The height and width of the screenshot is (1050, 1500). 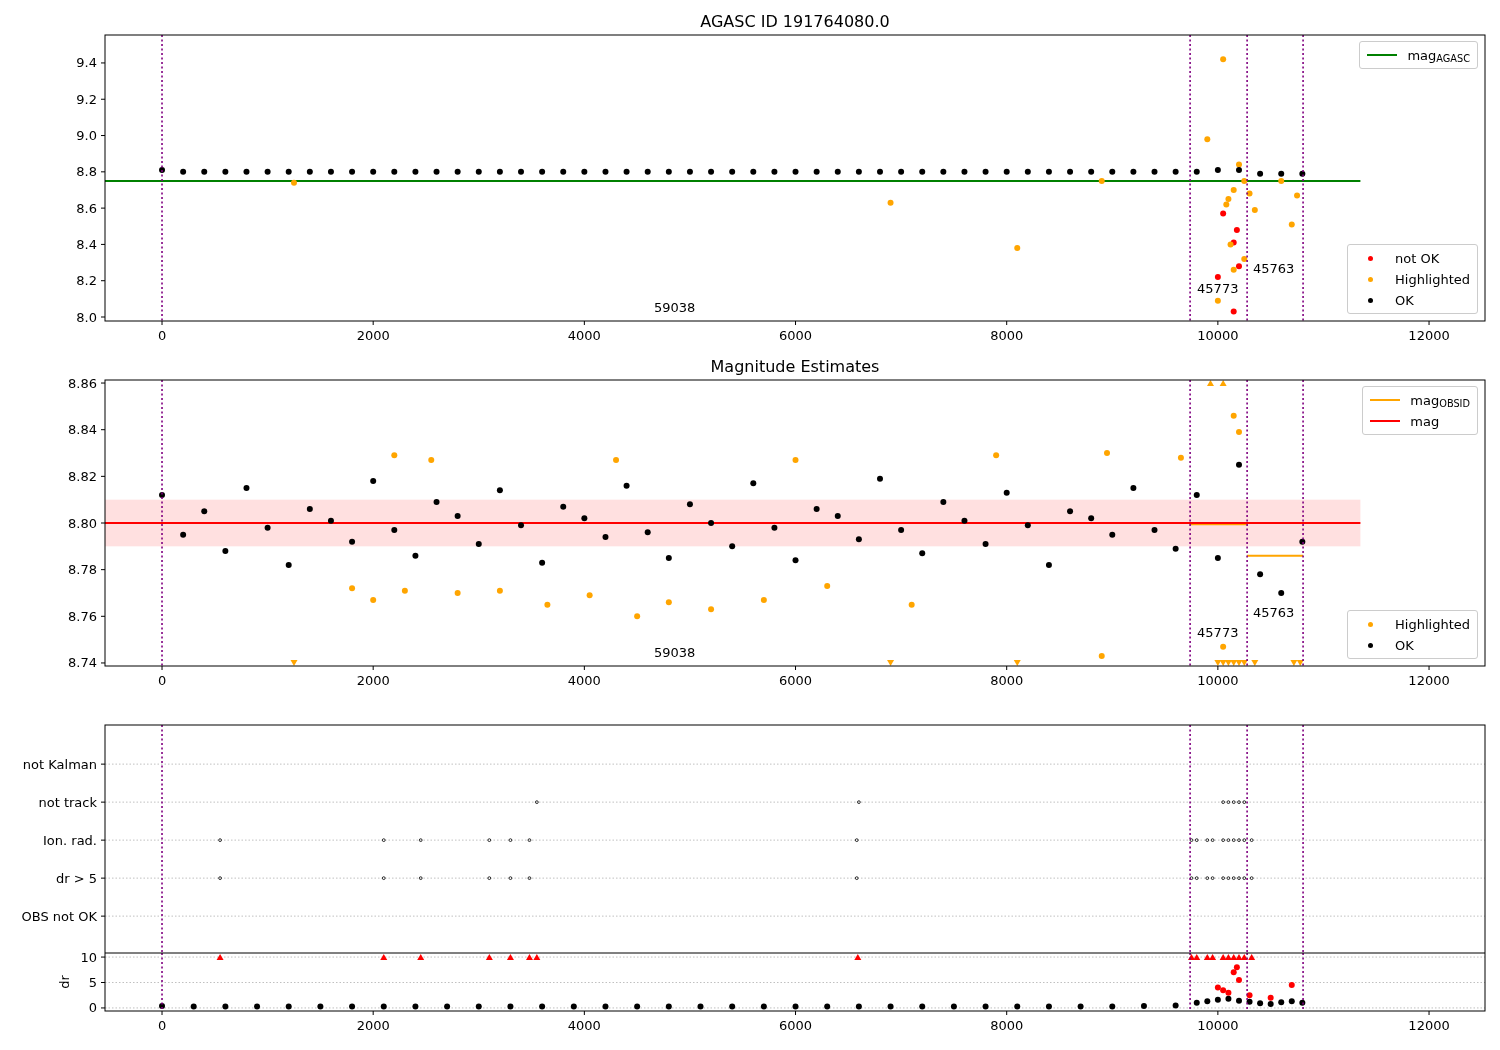 What do you see at coordinates (1417, 258) in the screenshot?
I see `legend-label: not OK` at bounding box center [1417, 258].